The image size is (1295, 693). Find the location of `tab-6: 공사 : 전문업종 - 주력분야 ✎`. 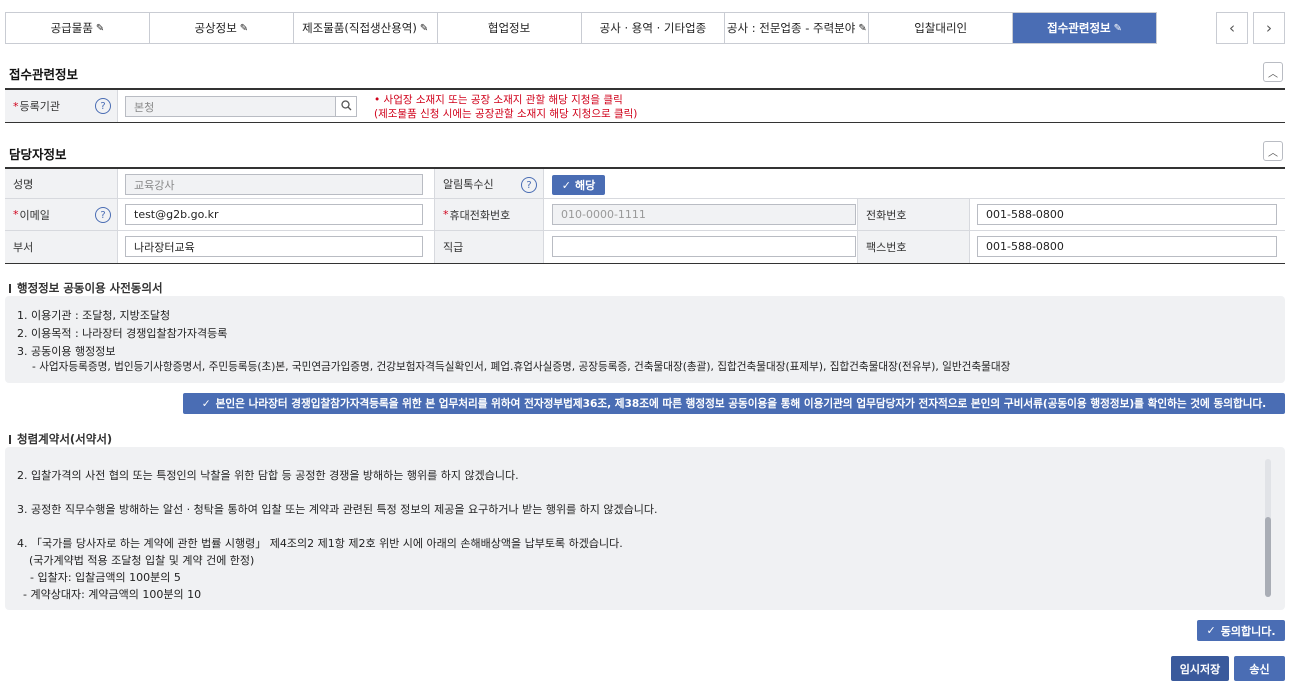

tab-6: 공사 : 전문업종 - 주력분야 ✎ is located at coordinates (797, 28).